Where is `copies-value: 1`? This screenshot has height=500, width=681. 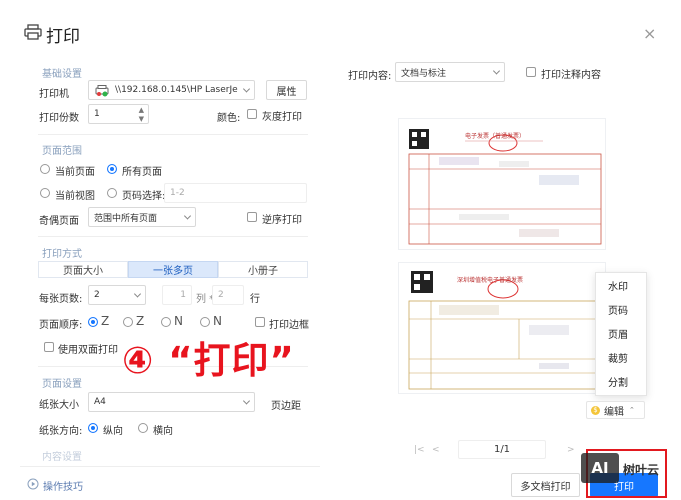 copies-value: 1 is located at coordinates (97, 114).